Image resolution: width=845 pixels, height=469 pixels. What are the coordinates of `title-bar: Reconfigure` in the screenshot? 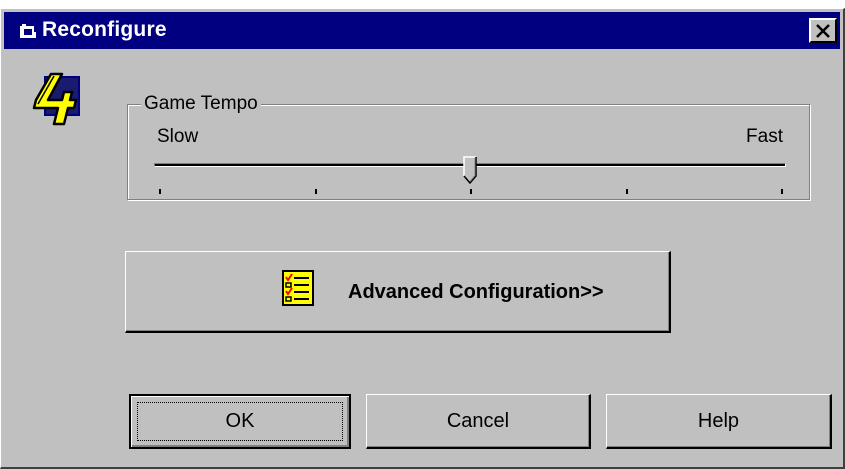 It's located at (422, 30).